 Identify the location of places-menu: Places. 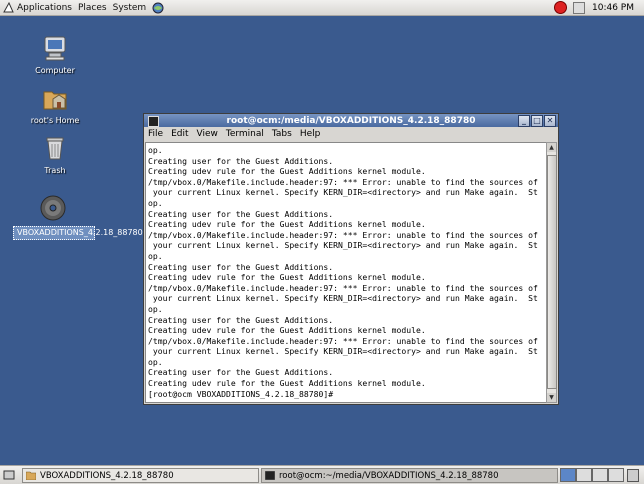
(92, 7).